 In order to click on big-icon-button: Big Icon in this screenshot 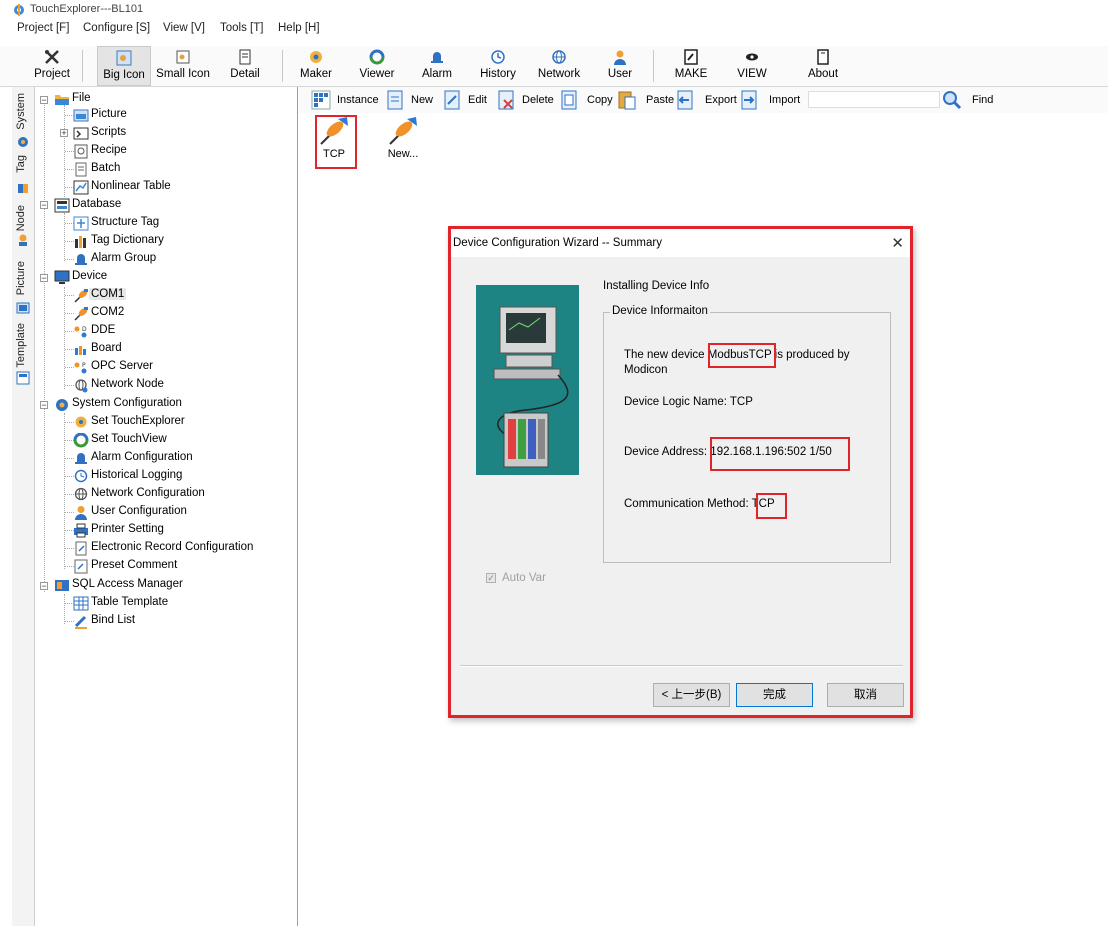, I will do `click(124, 66)`.